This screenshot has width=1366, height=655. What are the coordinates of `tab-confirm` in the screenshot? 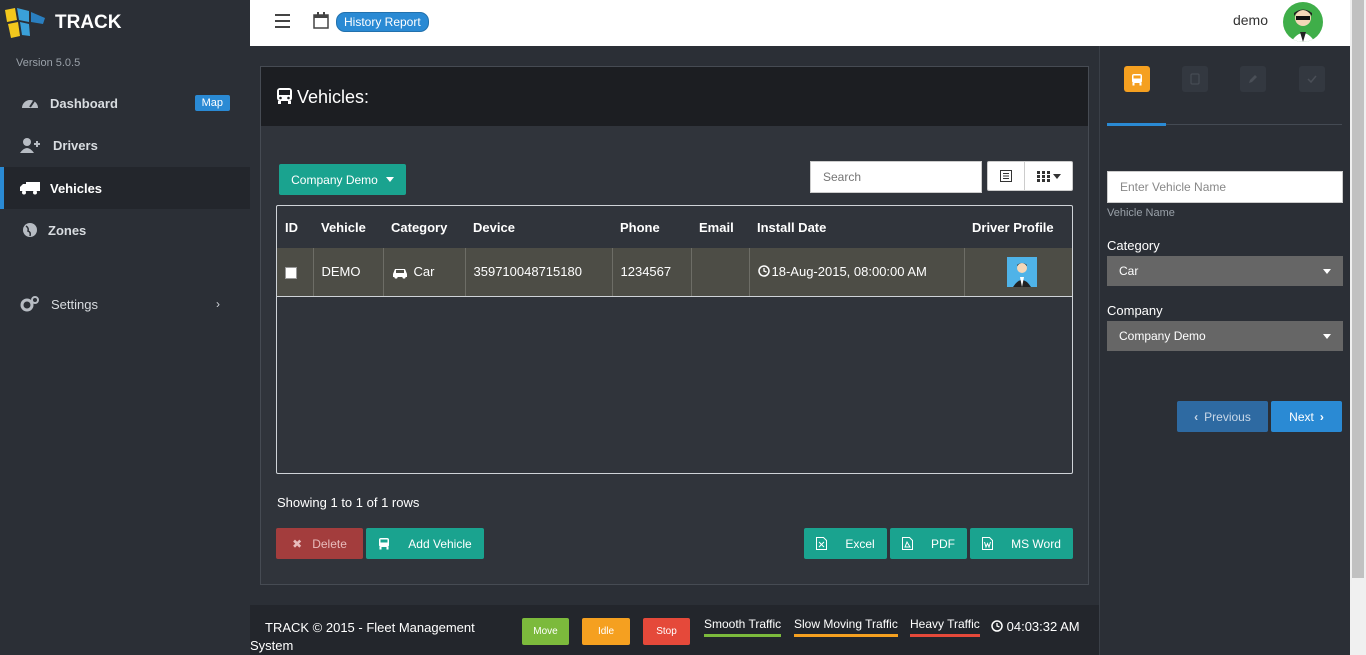 It's located at (1312, 79).